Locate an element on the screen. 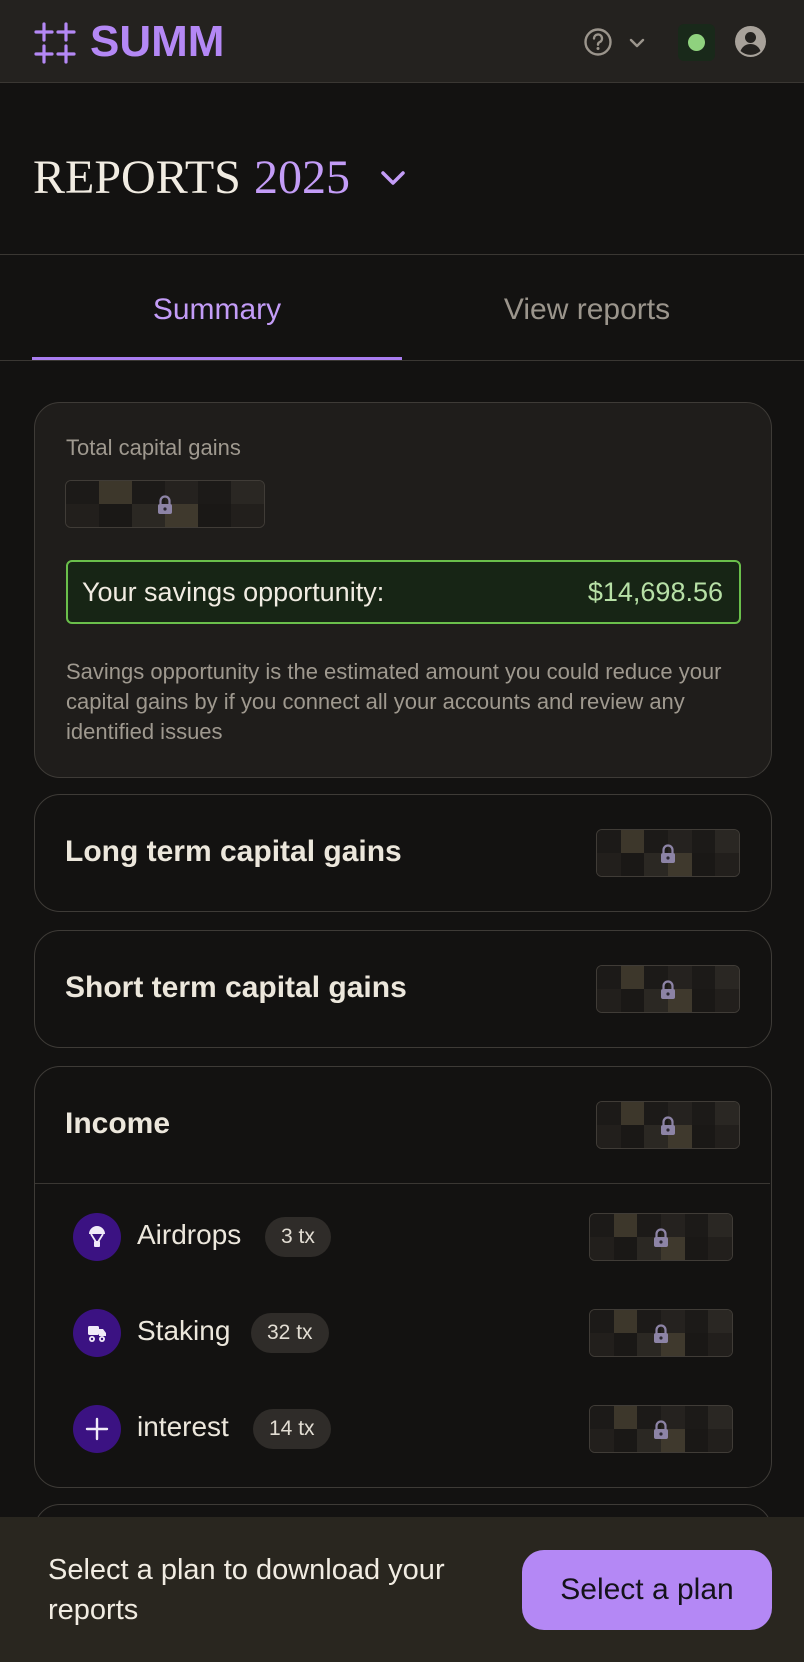 This screenshot has width=804, height=1662. logo-text: SUMM is located at coordinates (157, 42).